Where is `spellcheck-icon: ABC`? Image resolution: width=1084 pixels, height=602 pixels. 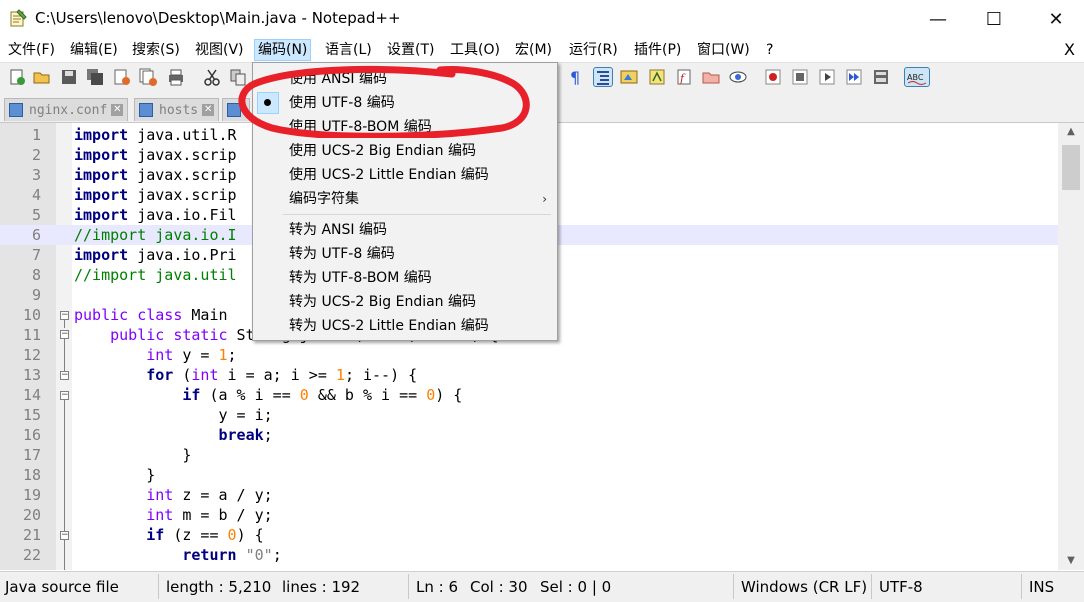
spellcheck-icon: ABC is located at coordinates (917, 77).